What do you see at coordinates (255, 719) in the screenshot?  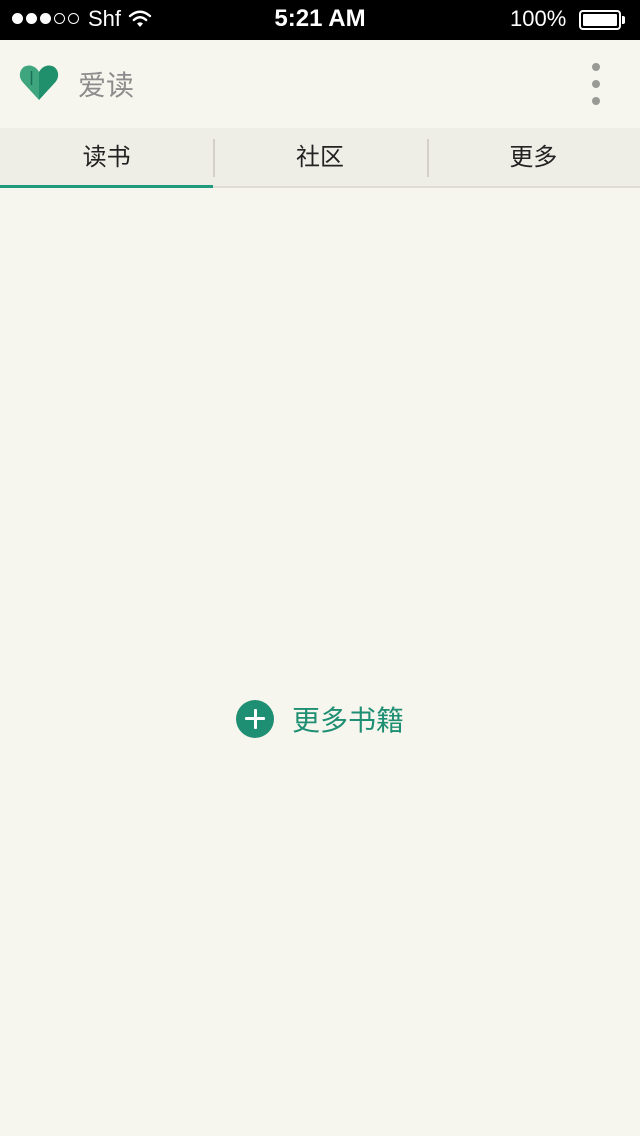 I see `plus-circle-icon` at bounding box center [255, 719].